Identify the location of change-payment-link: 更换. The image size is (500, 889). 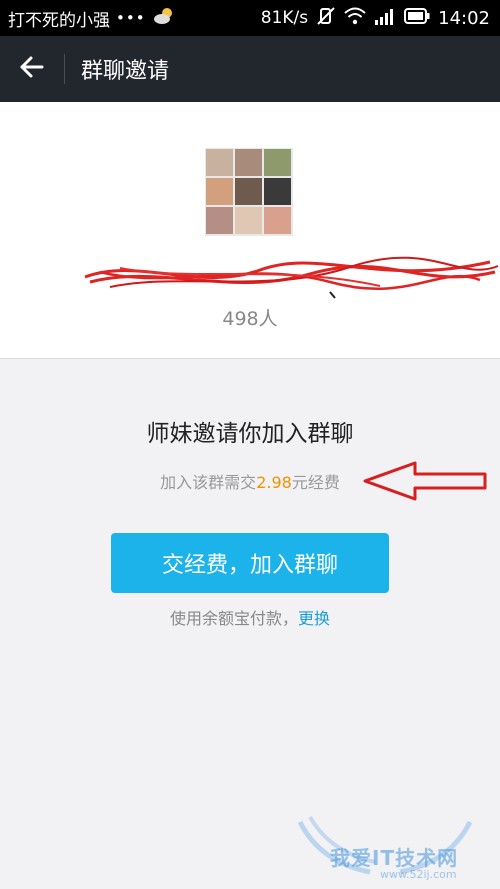
(314, 618).